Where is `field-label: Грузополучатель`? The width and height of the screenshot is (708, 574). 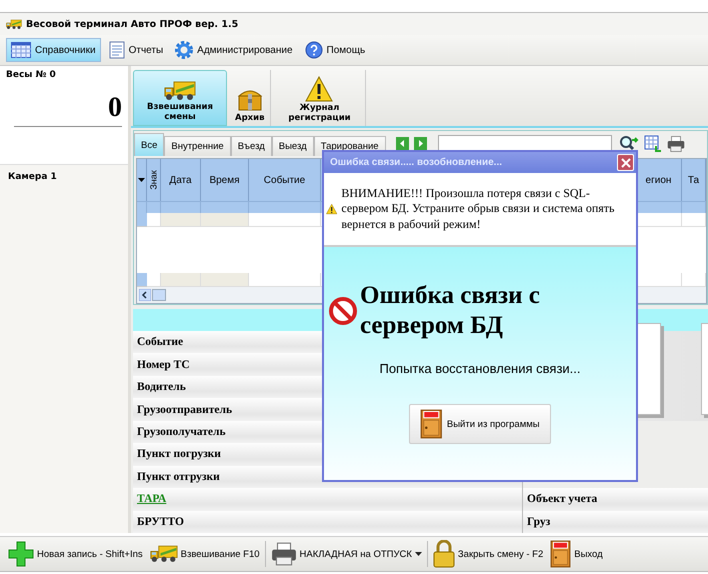 field-label: Грузополучатель is located at coordinates (181, 432).